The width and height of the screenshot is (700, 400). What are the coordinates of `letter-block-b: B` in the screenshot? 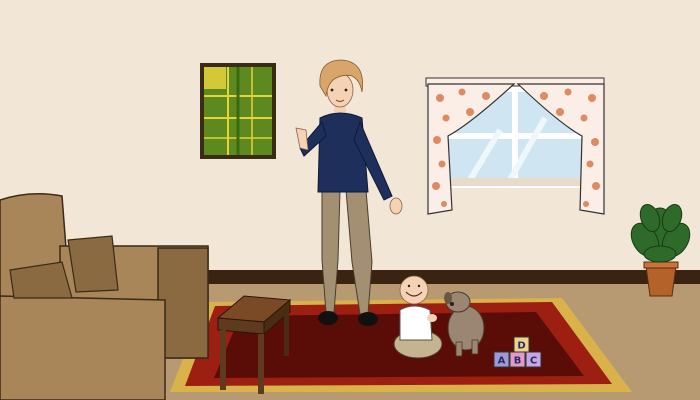 It's located at (517, 359).